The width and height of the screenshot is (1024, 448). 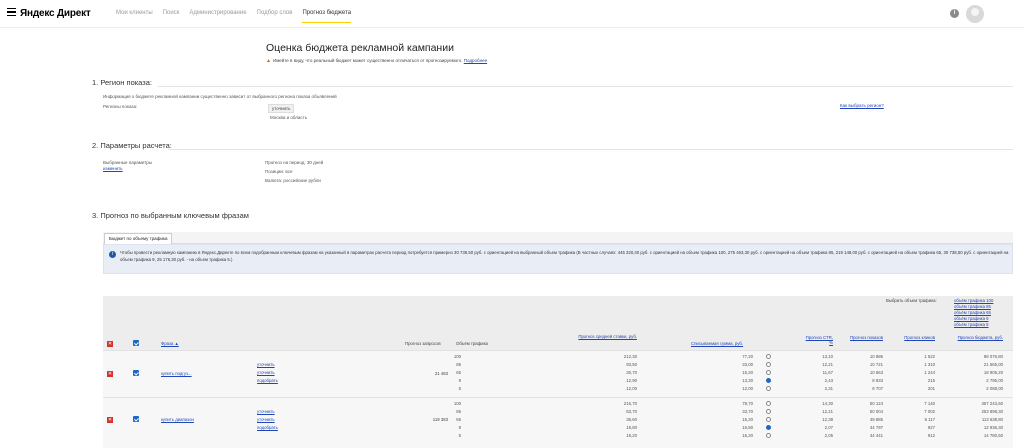 I want to click on col-charge: Списываемая сумма, руб., so click(x=717, y=343).